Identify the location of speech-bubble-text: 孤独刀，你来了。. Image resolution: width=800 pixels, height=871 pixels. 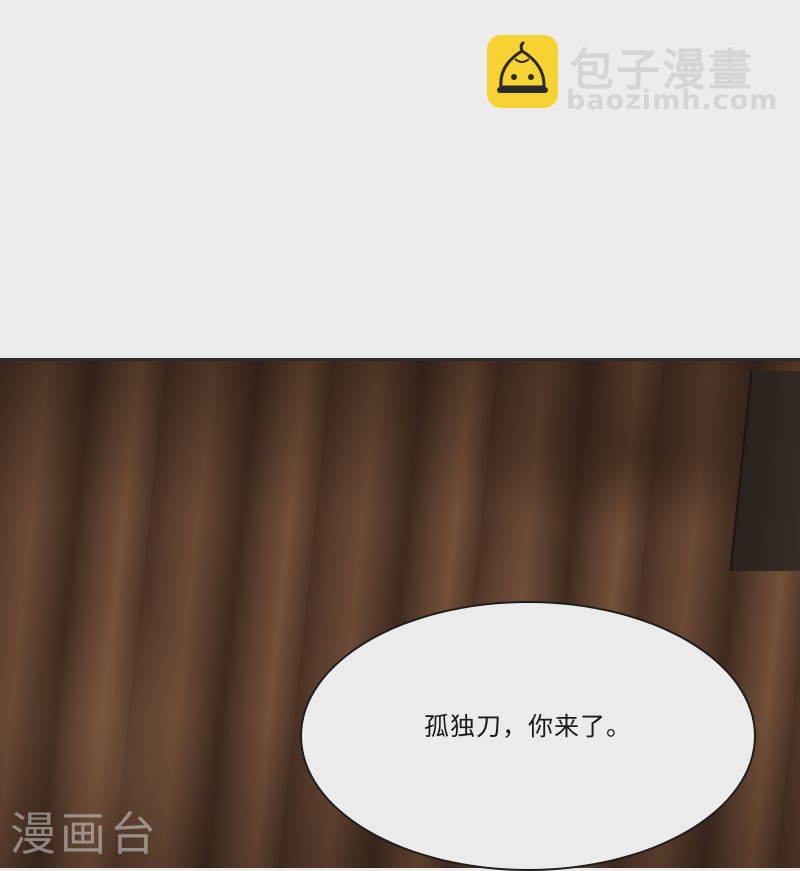
(527, 726).